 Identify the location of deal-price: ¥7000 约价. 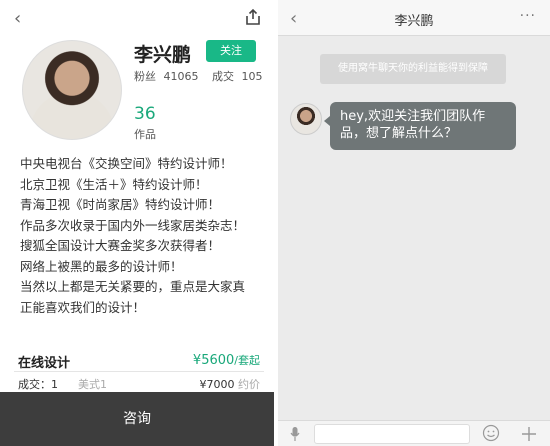
(230, 384).